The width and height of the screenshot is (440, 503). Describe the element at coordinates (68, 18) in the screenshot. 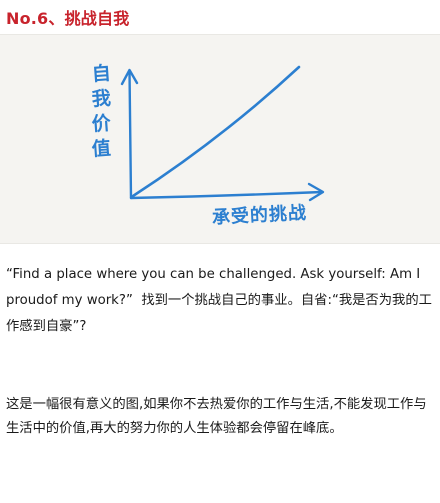

I see `article-heading: No.6、挑战自我` at that location.